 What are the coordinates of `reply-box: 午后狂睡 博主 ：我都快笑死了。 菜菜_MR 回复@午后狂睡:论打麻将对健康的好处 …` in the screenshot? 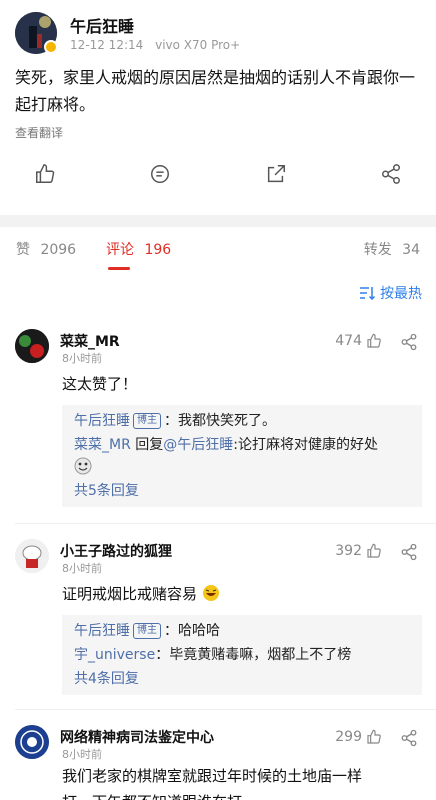 It's located at (242, 456).